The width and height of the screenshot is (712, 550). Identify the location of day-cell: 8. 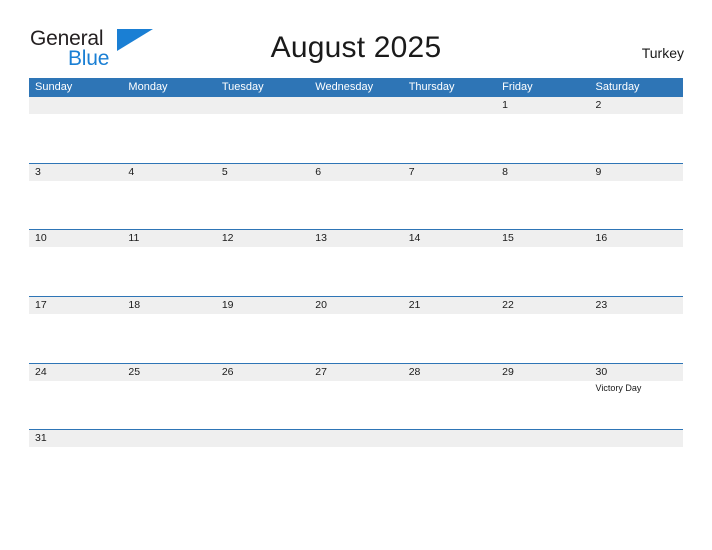
(542, 172).